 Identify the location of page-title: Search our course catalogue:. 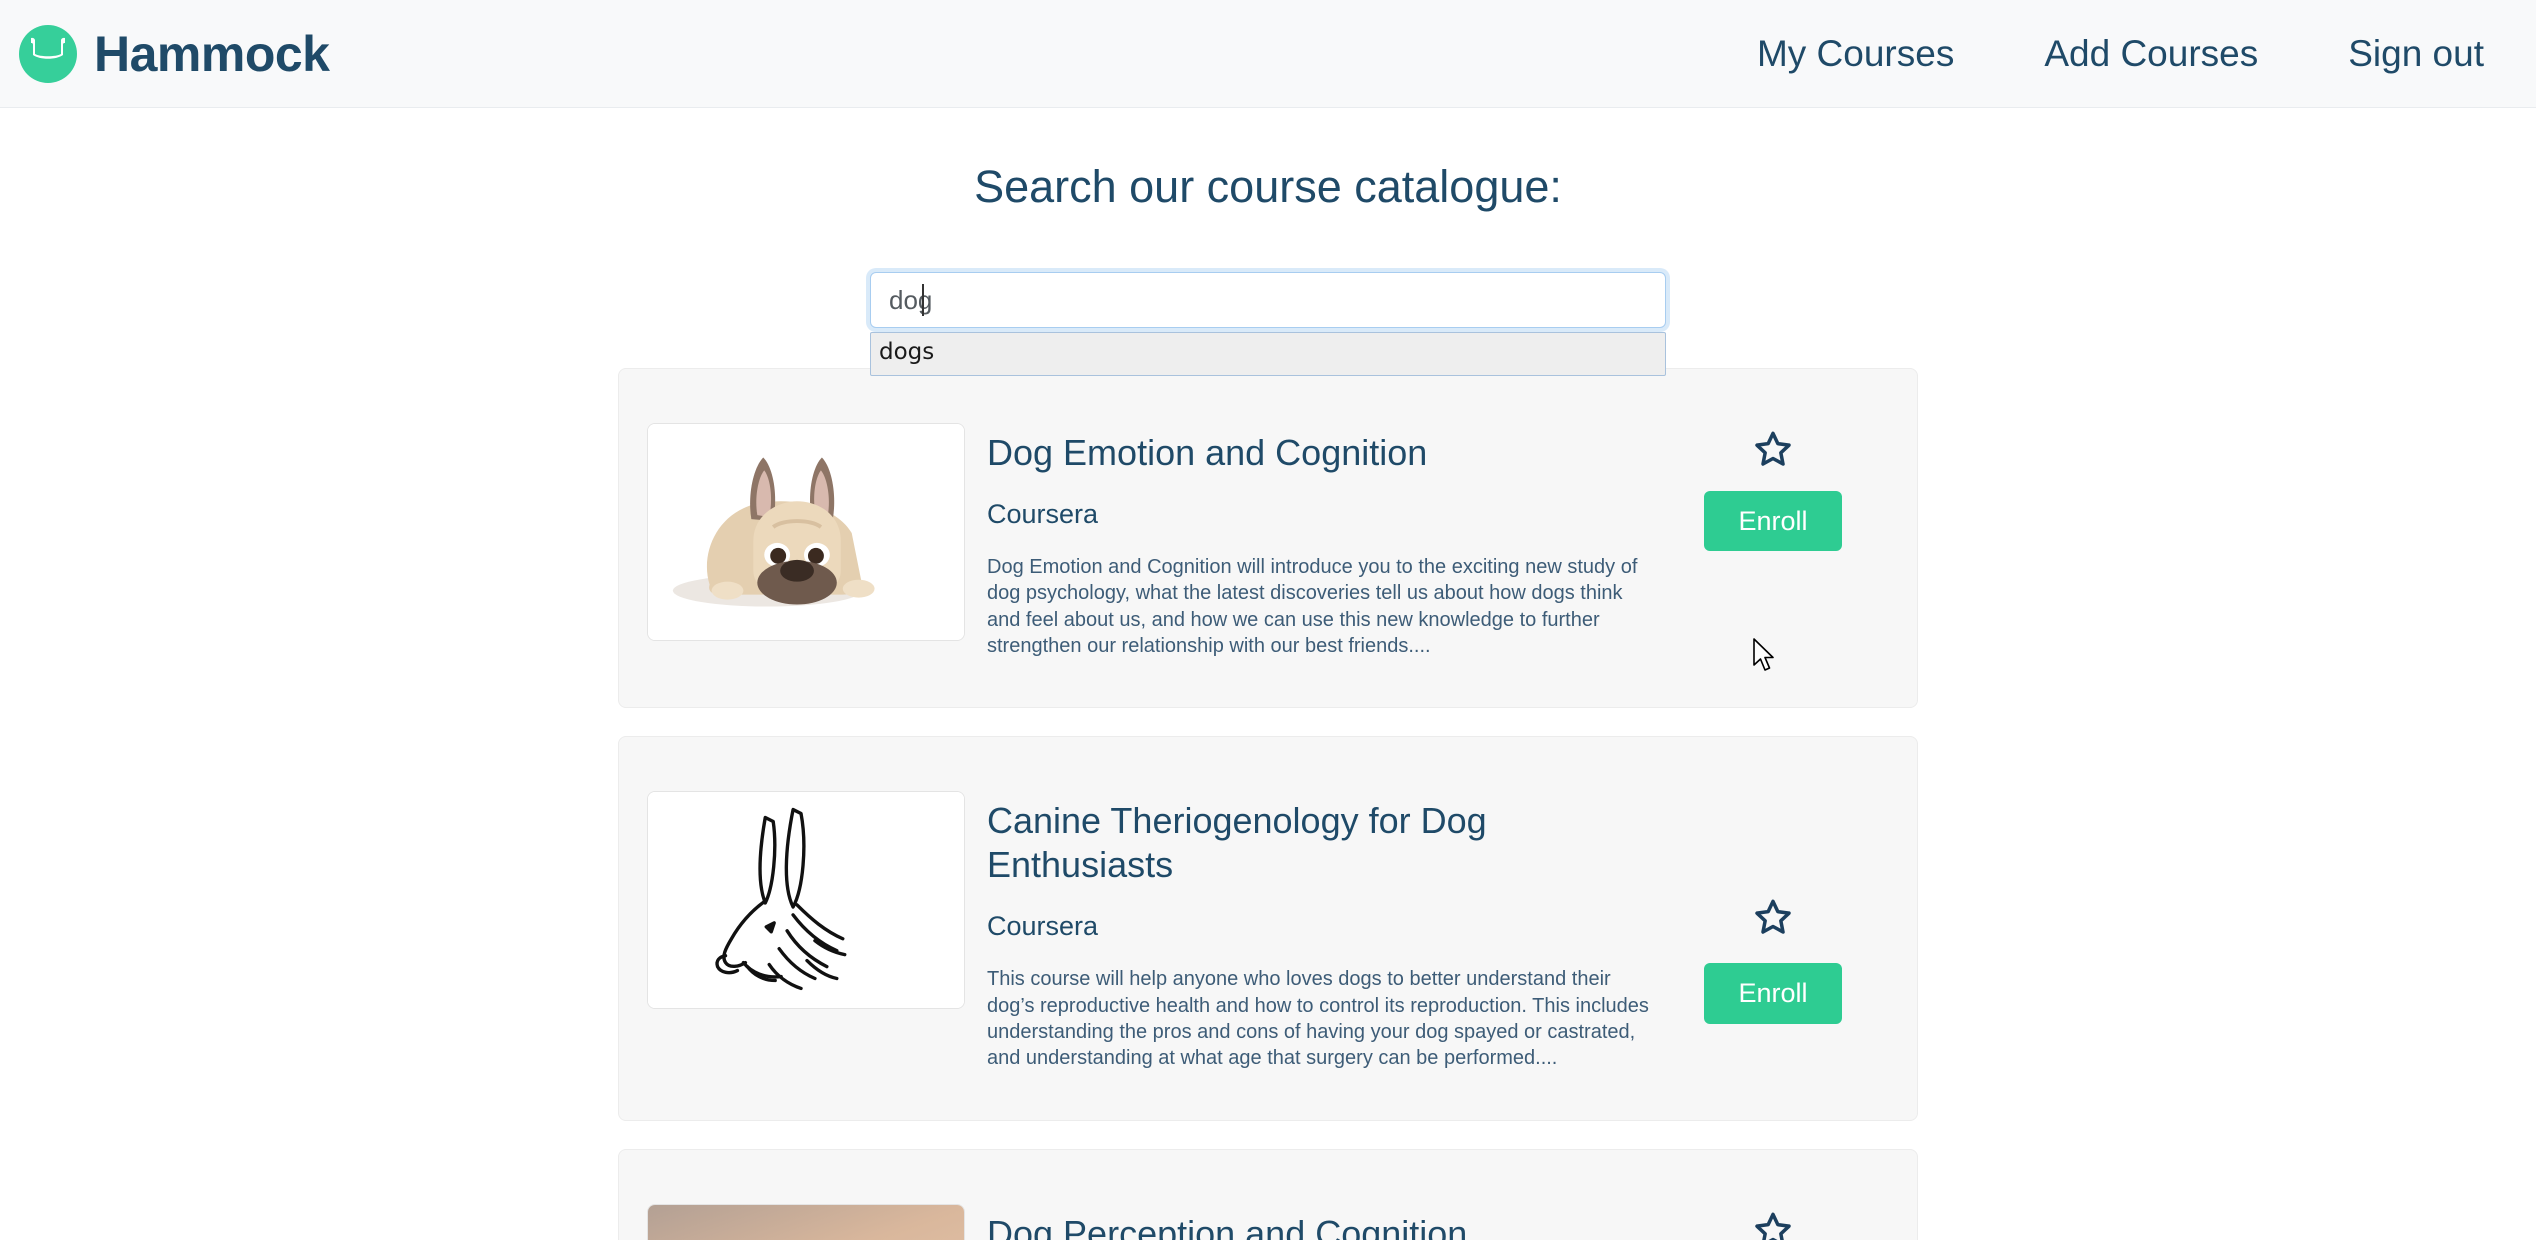
(1268, 186).